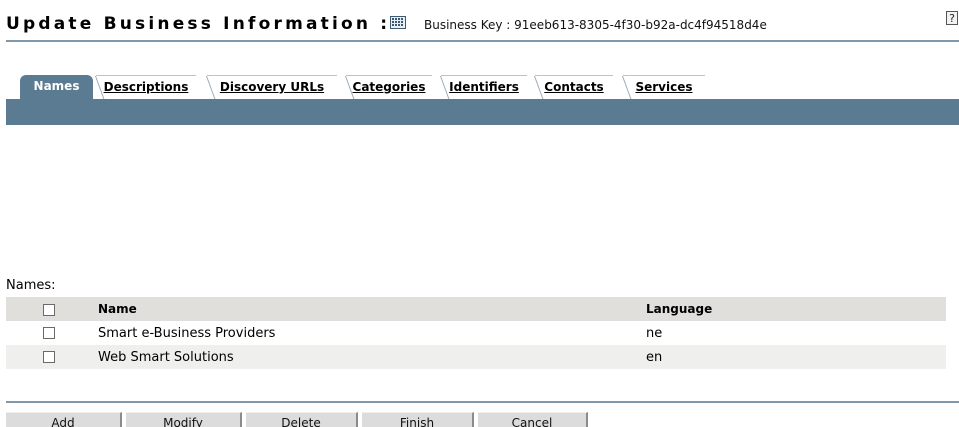 This screenshot has height=427, width=959. Describe the element at coordinates (198, 24) in the screenshot. I see `page-title: Update Business Information :` at that location.